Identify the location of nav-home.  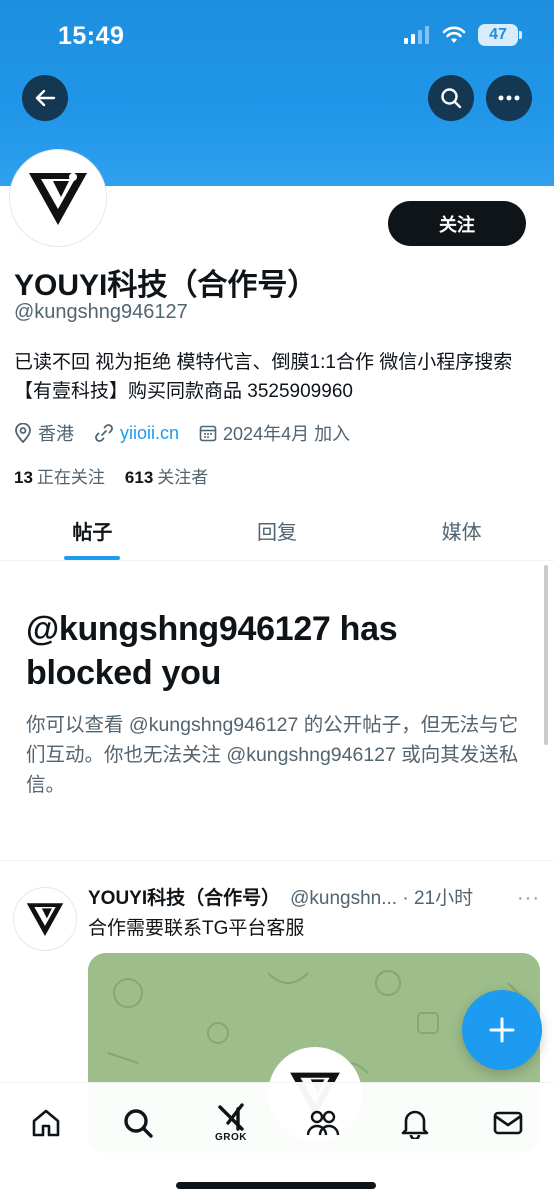
(46, 1123).